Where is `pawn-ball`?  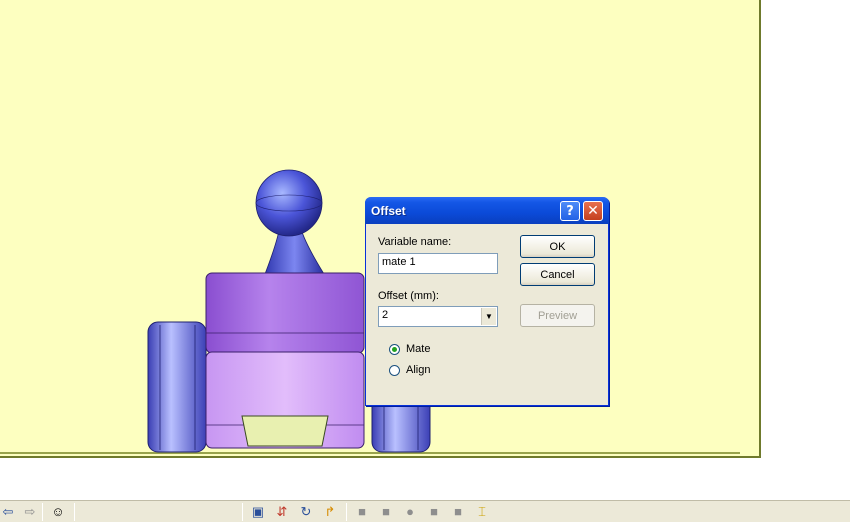
pawn-ball is located at coordinates (289, 203).